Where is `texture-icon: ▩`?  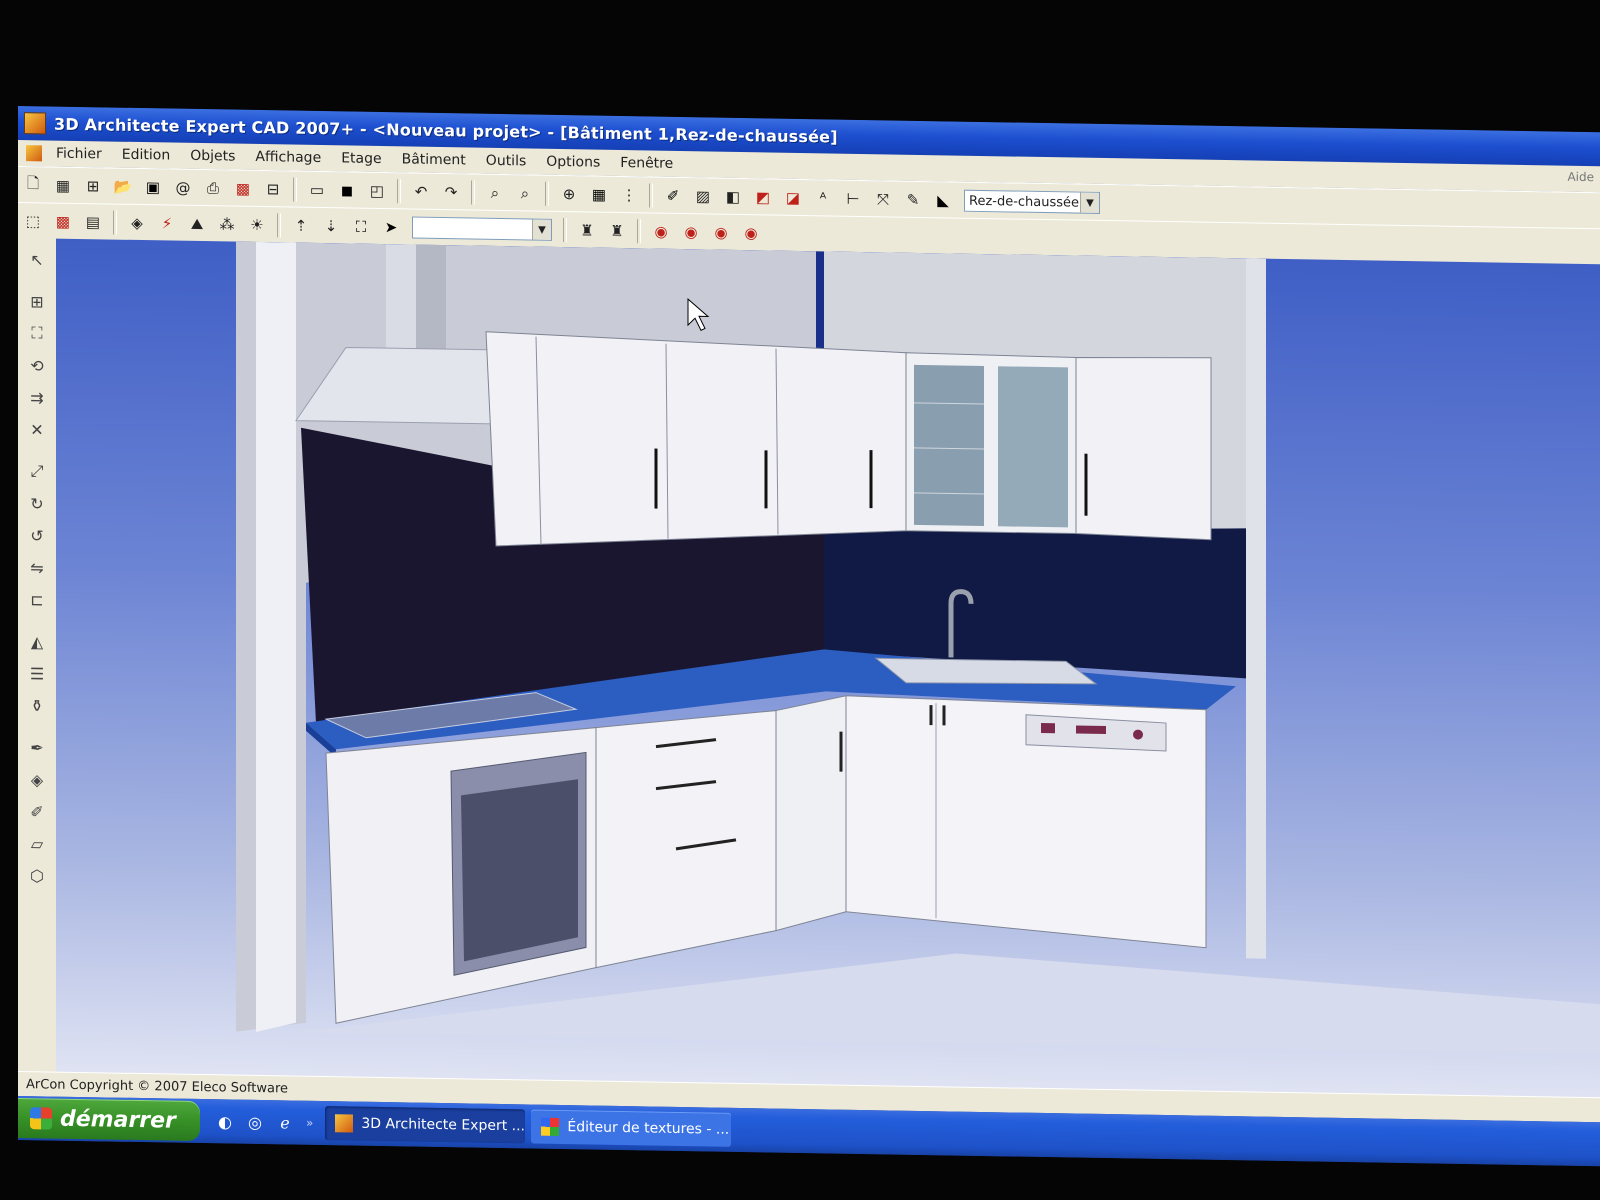
texture-icon: ▩ is located at coordinates (63, 222).